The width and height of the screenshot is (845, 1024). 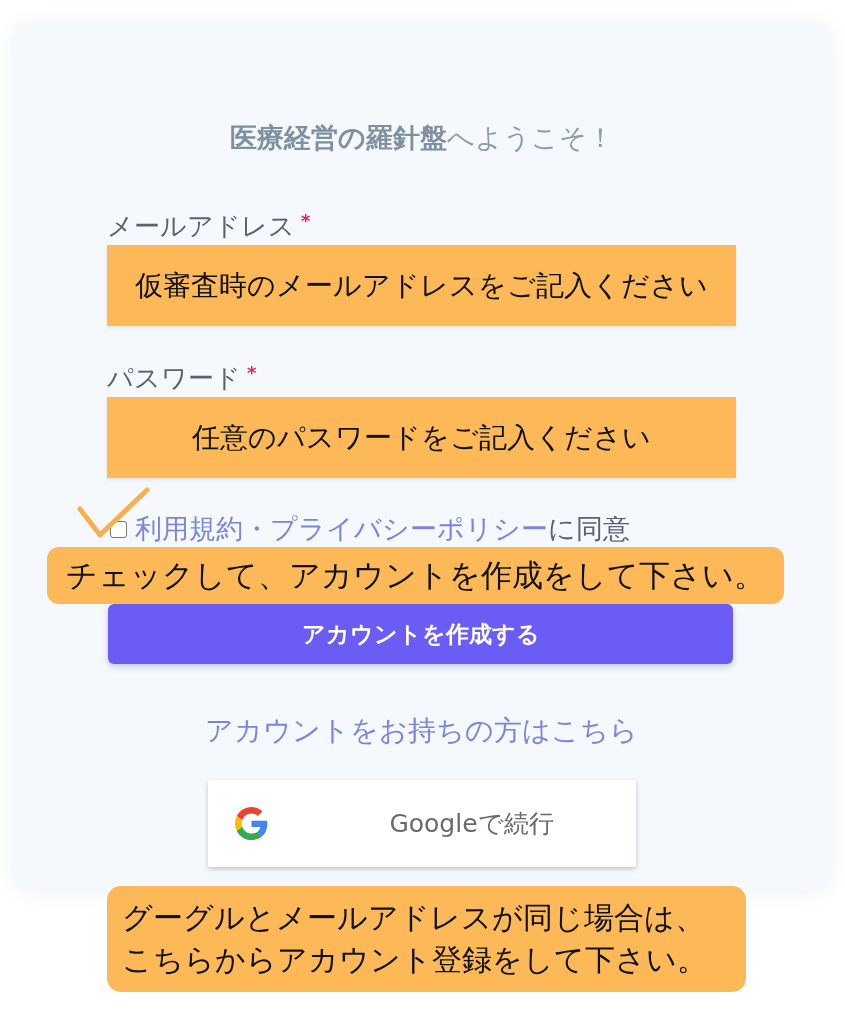 What do you see at coordinates (420, 634) in the screenshot?
I see `create-account-button: アカウントを作成する` at bounding box center [420, 634].